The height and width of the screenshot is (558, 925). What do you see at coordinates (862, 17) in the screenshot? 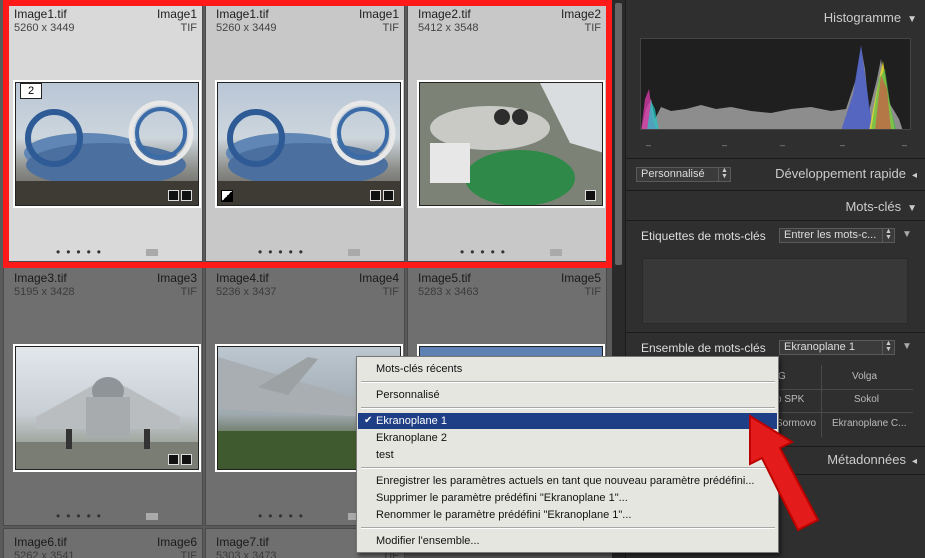
I see `histogram-title: Histogramme` at bounding box center [862, 17].